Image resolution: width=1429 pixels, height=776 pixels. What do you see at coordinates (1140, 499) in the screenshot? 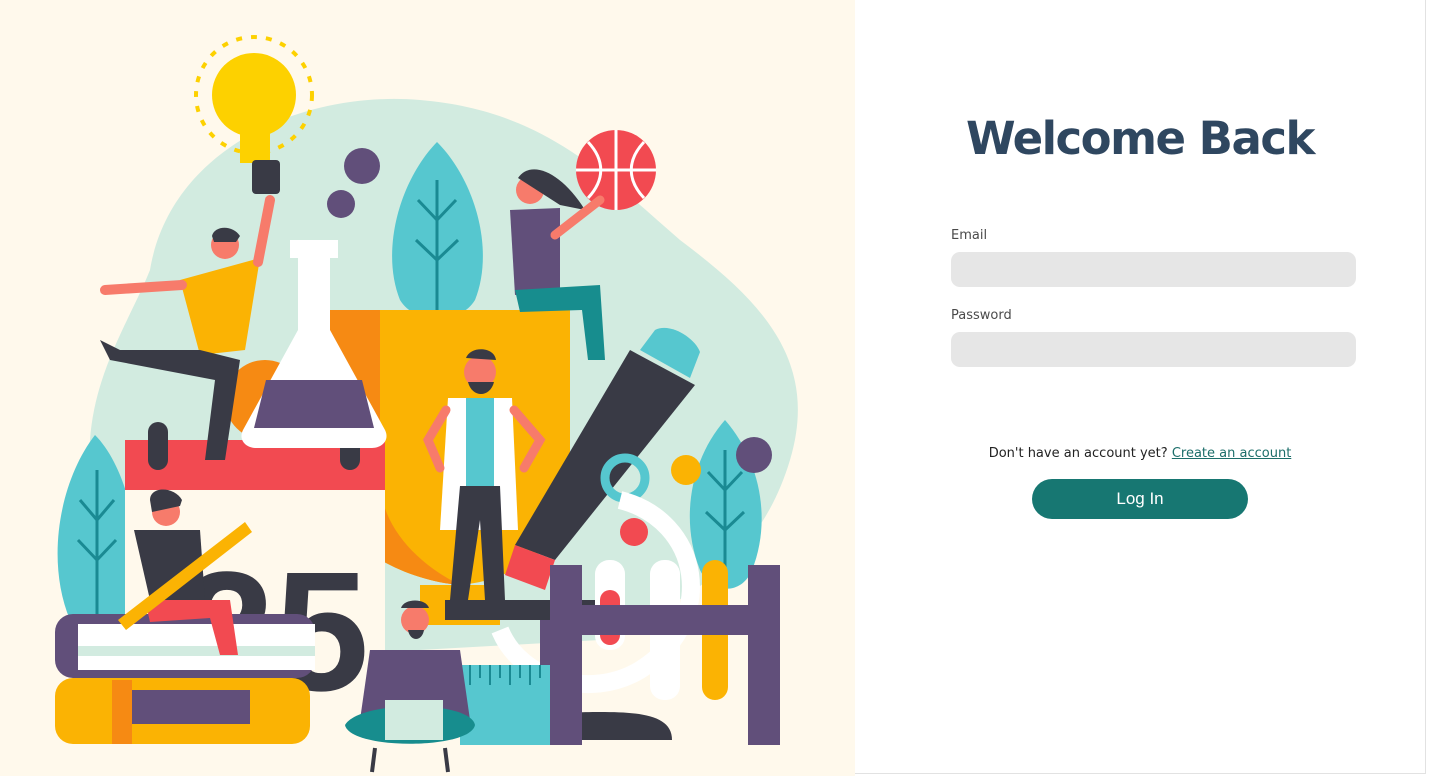
I see `login-button: Log In` at bounding box center [1140, 499].